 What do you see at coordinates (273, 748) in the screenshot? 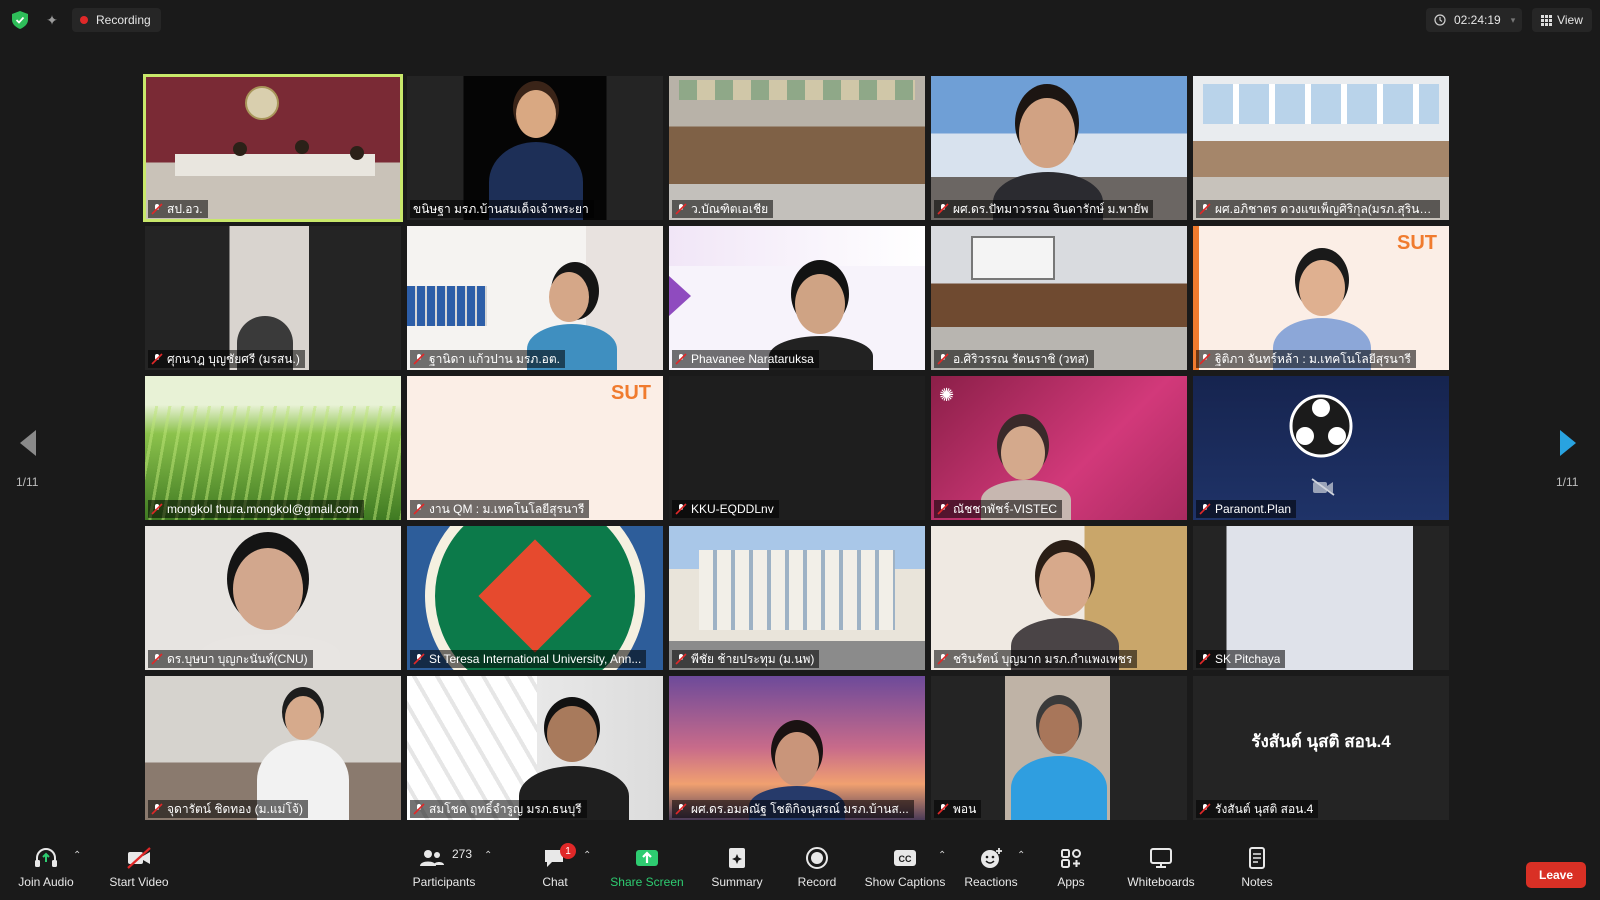
I see `video-tile: จุดารัตน์ ชิดทอง (ม.แม่โจ้)` at bounding box center [273, 748].